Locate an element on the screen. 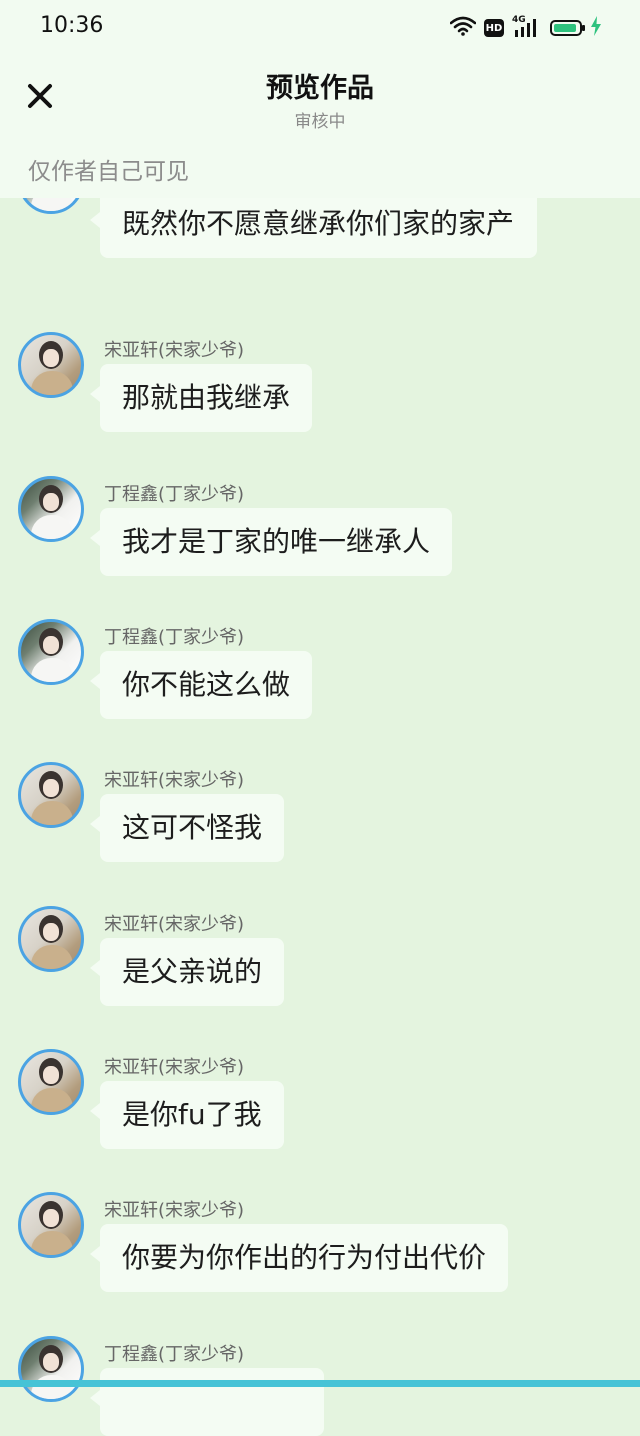 The height and width of the screenshot is (1436, 640). signal-icon: 4G is located at coordinates (527, 27).